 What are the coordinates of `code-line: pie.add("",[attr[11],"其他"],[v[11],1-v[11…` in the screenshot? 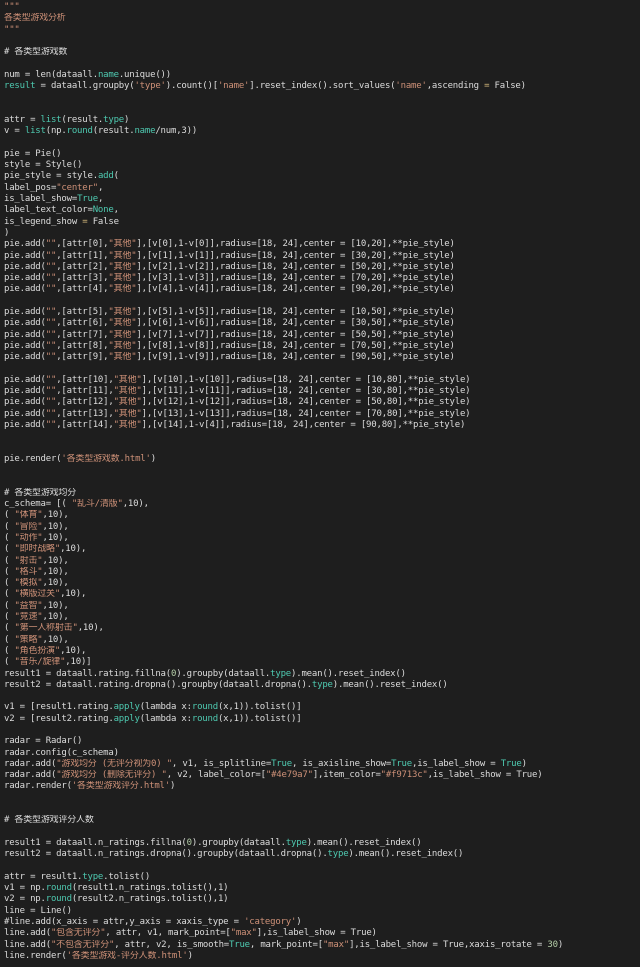 It's located at (320, 391).